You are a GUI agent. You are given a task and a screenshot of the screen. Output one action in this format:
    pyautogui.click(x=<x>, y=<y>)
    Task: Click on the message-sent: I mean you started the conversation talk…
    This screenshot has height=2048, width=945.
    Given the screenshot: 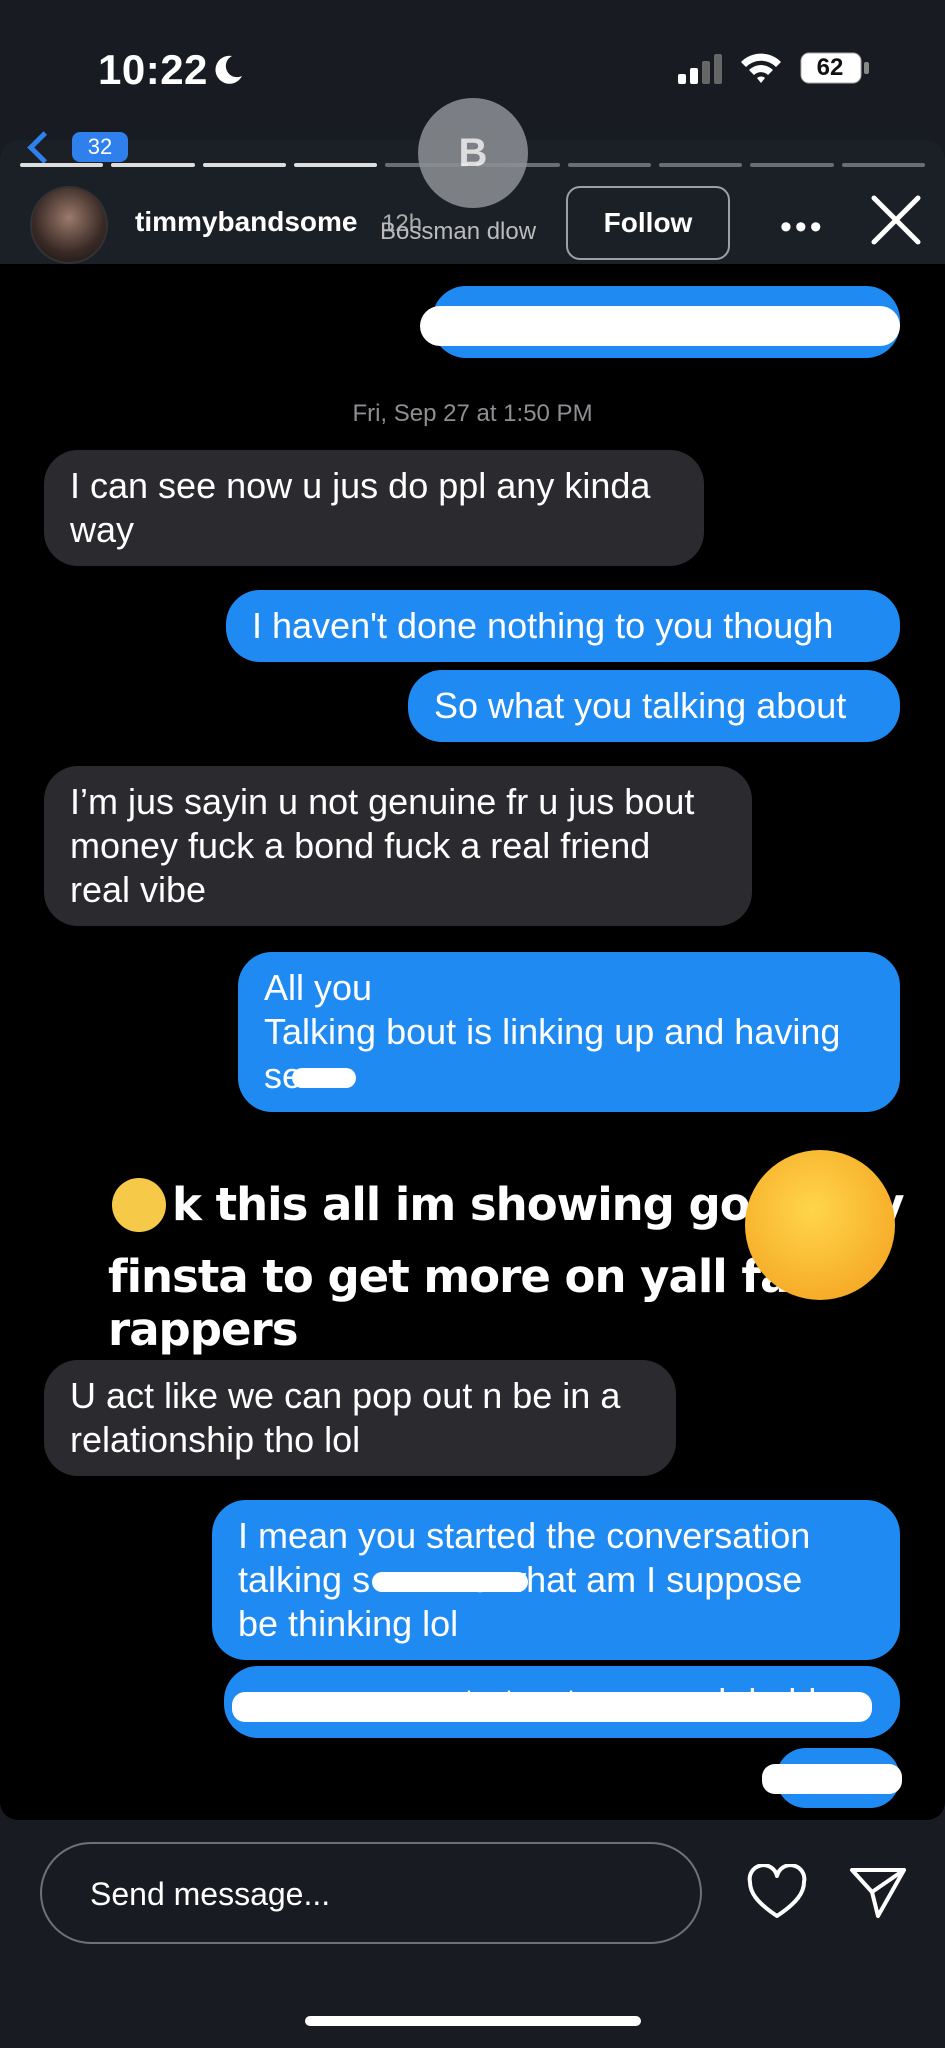 What is the action you would take?
    pyautogui.click(x=556, y=1580)
    